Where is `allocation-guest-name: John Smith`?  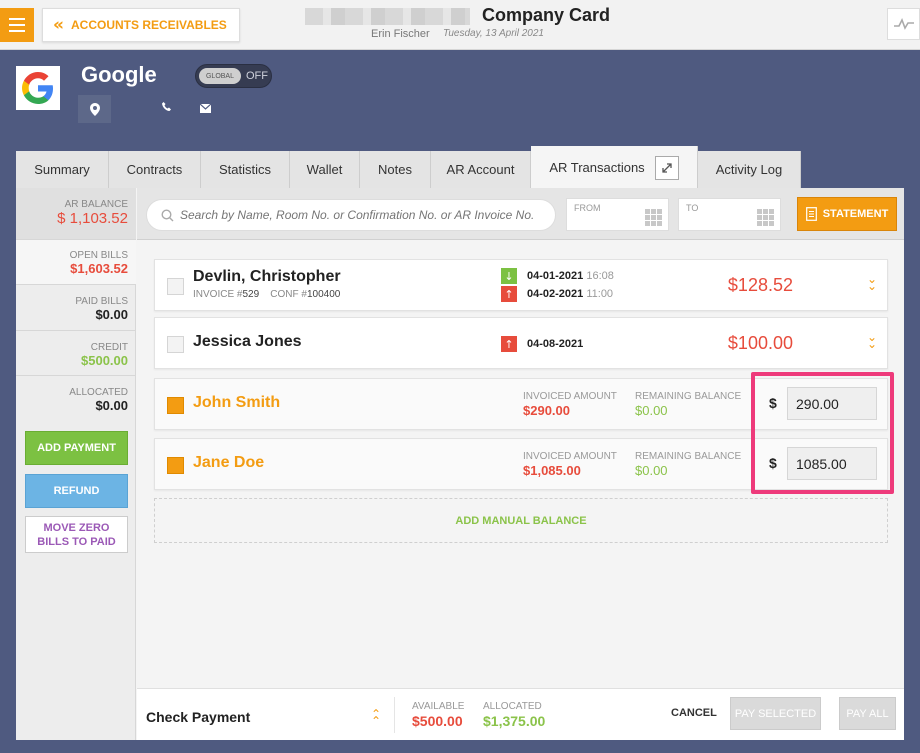 allocation-guest-name: John Smith is located at coordinates (237, 402).